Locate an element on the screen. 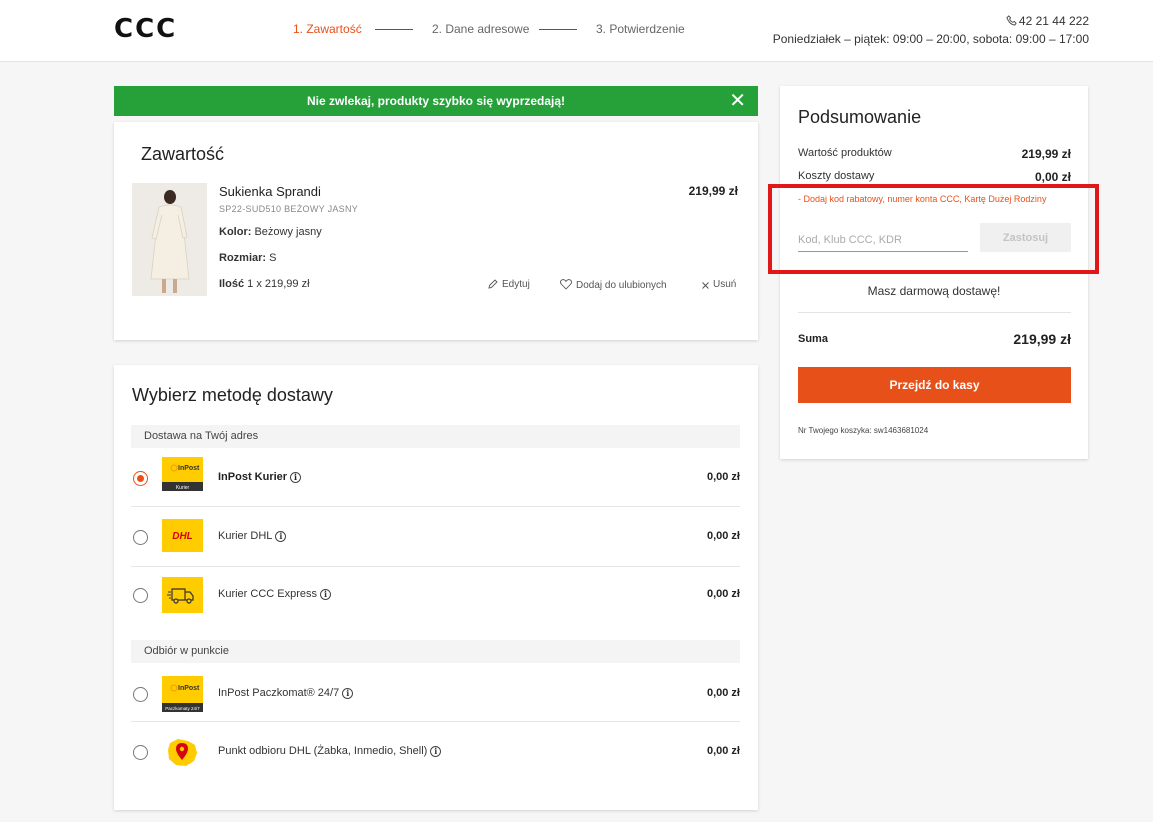 Image resolution: width=1153 pixels, height=822 pixels. product-price: 219,99 zł is located at coordinates (713, 191).